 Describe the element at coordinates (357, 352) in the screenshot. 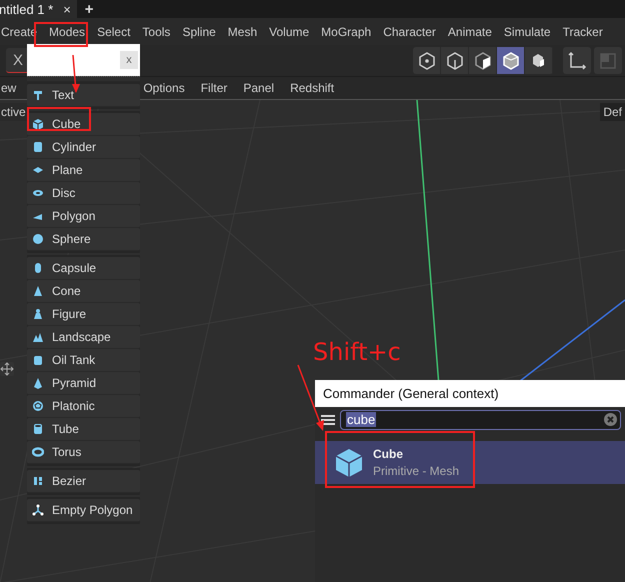

I see `annotation-text: Shift+c` at that location.